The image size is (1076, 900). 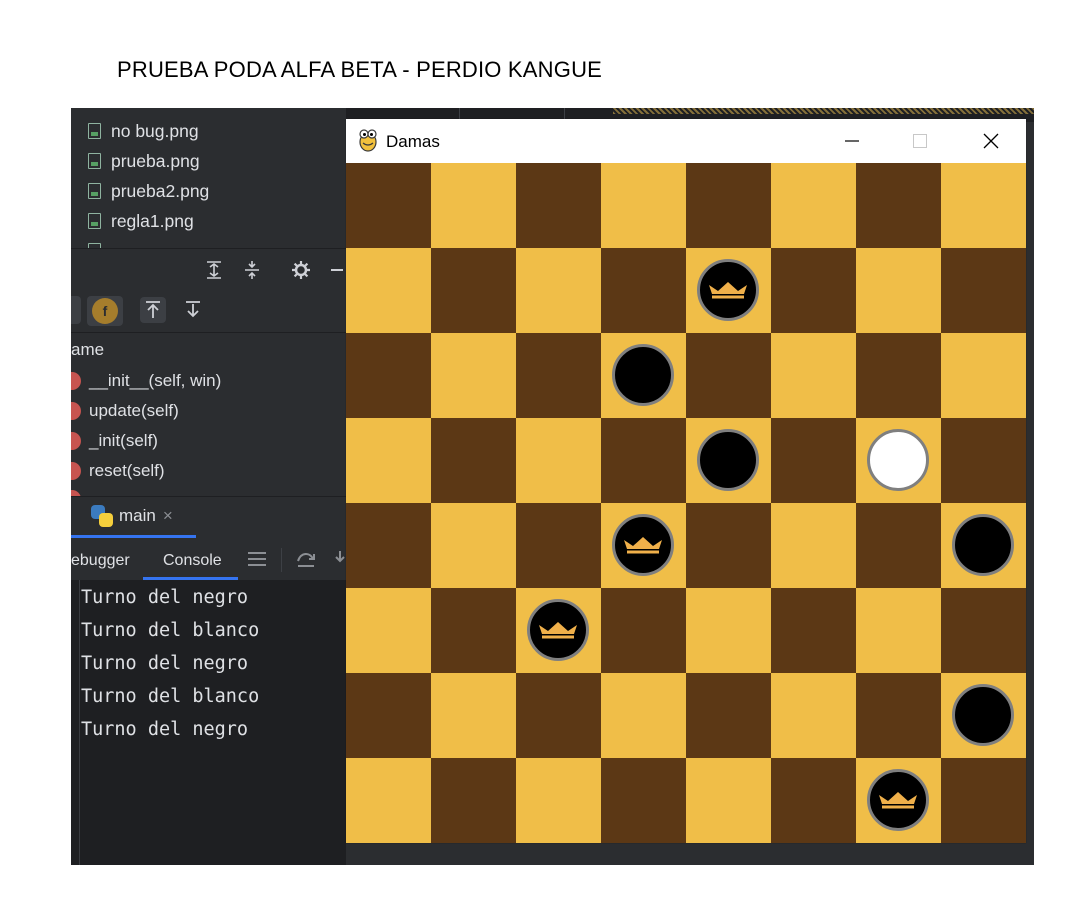 I want to click on sort-button-partial, so click(x=76, y=310).